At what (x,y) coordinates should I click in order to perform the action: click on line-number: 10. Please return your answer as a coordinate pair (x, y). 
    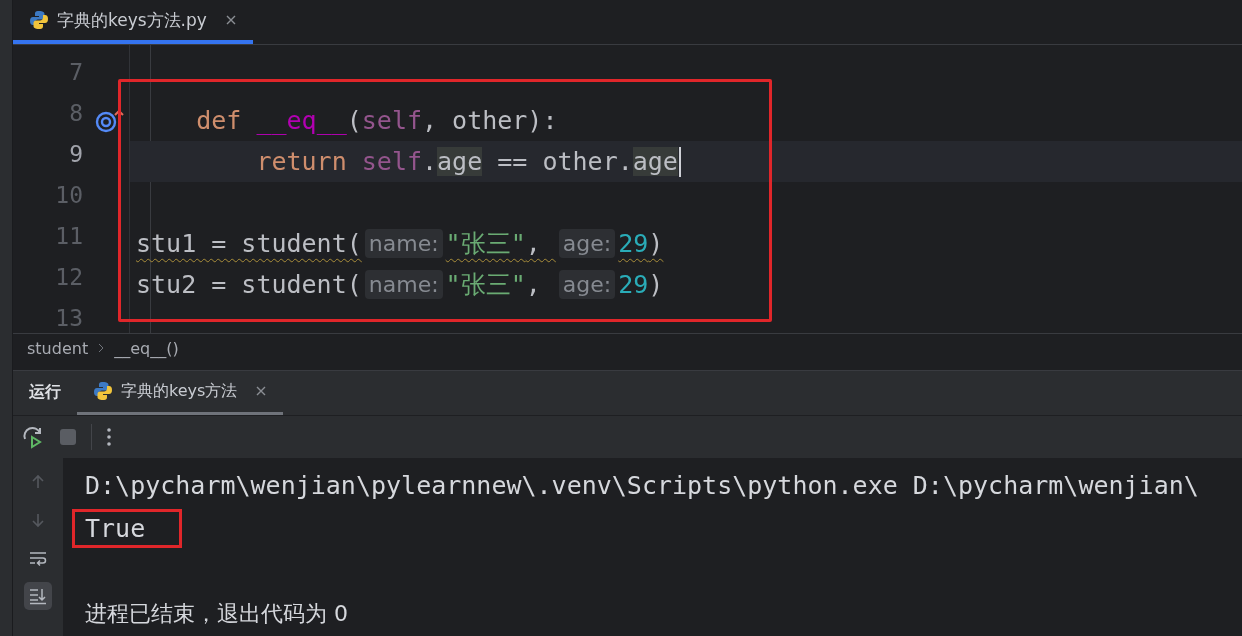
    Looking at the image, I should click on (69, 196).